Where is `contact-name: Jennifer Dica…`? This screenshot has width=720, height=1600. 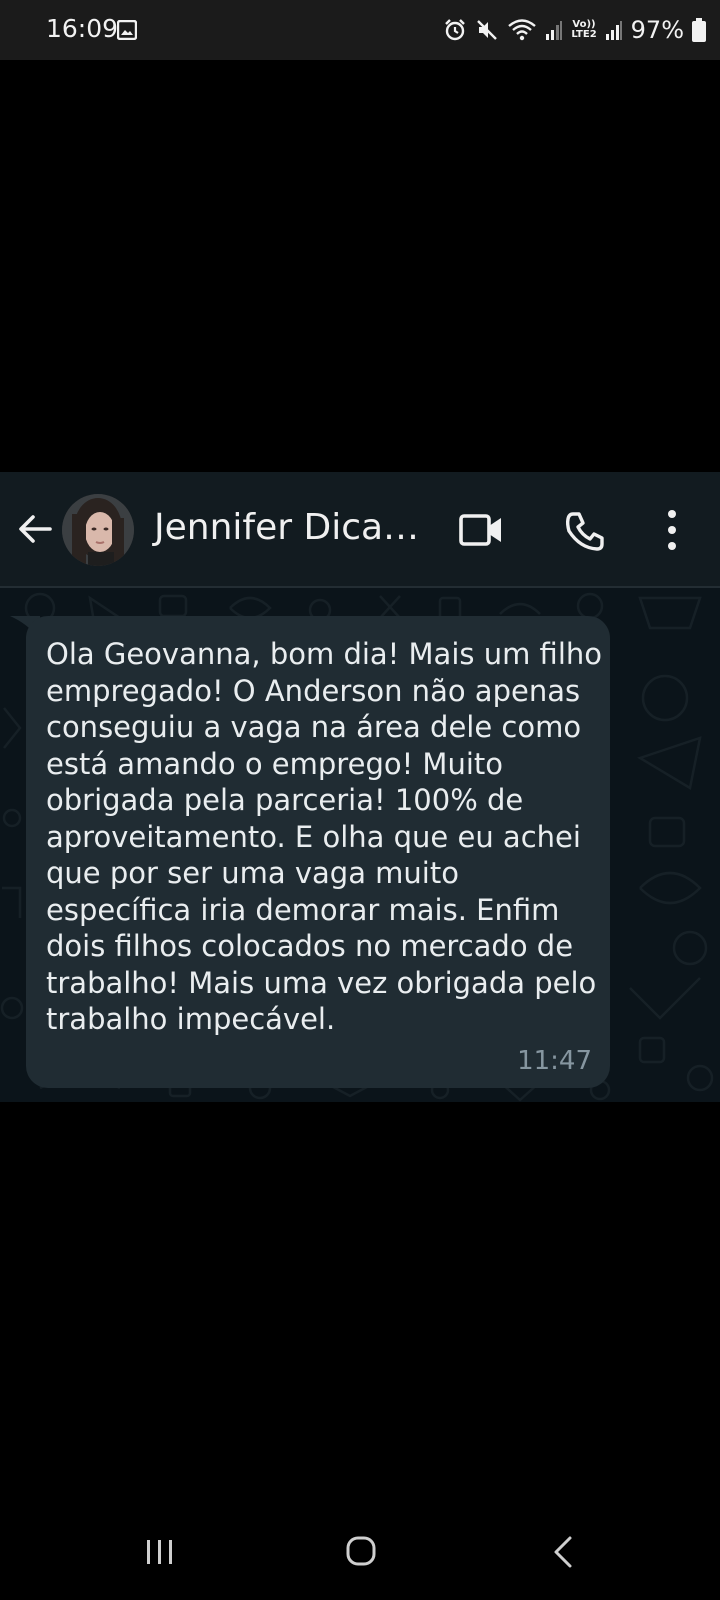 contact-name: Jennifer Dica… is located at coordinates (286, 527).